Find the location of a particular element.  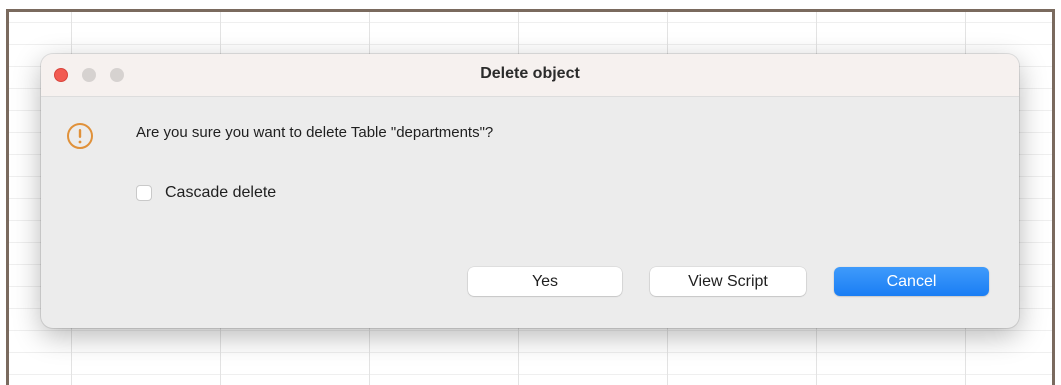

dialog-titlebar: Delete object is located at coordinates (530, 75).